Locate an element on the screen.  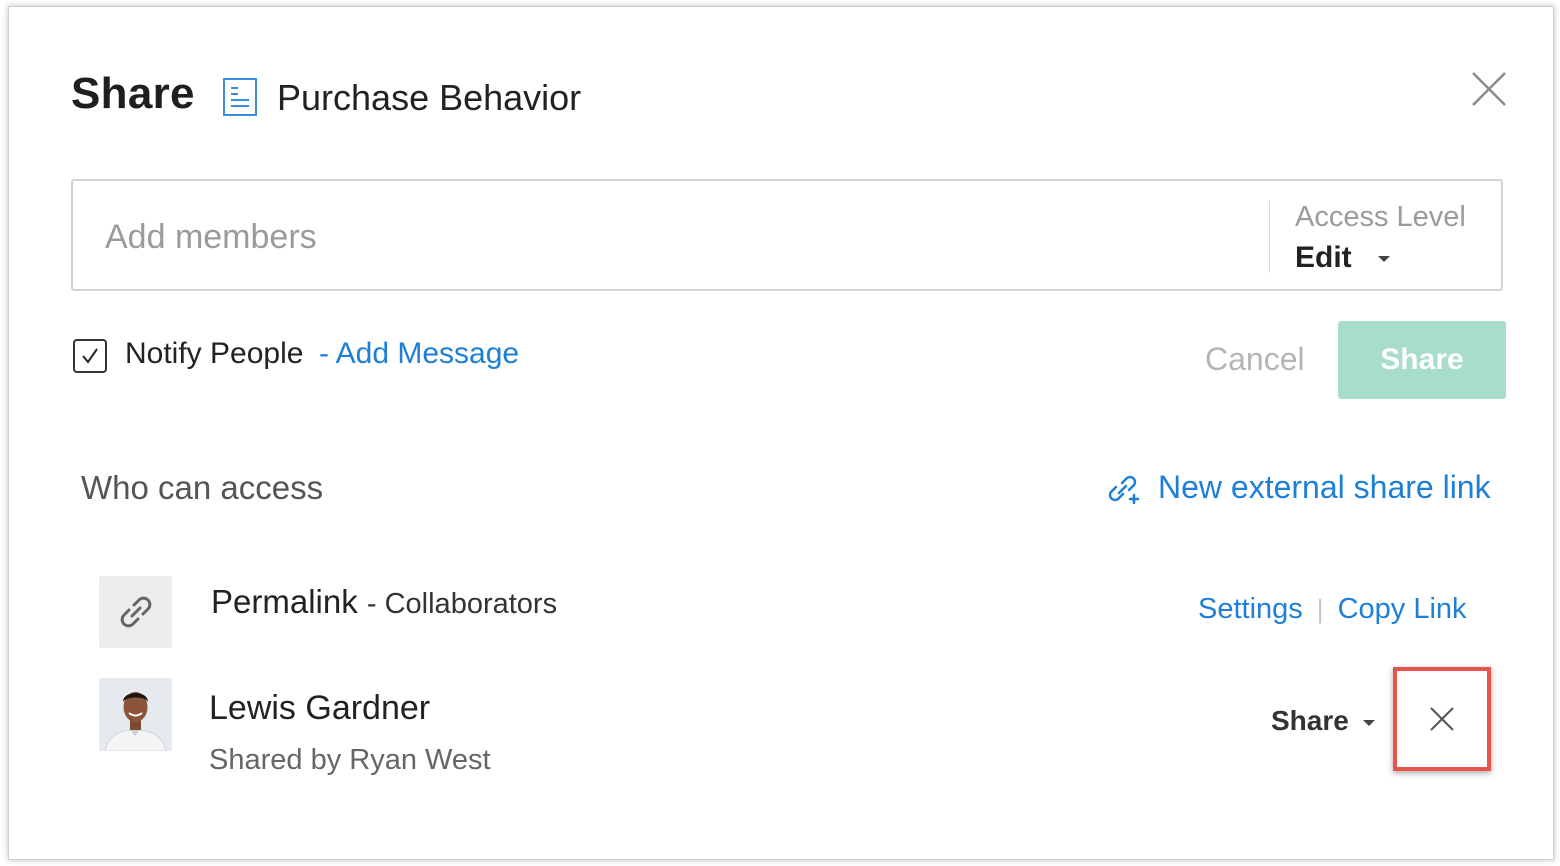
permalink-subtitle: - Collaborators is located at coordinates (462, 604).